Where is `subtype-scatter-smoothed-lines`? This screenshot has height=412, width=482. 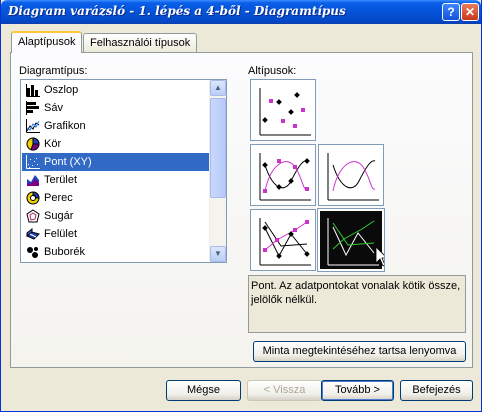 subtype-scatter-smoothed-lines is located at coordinates (351, 175).